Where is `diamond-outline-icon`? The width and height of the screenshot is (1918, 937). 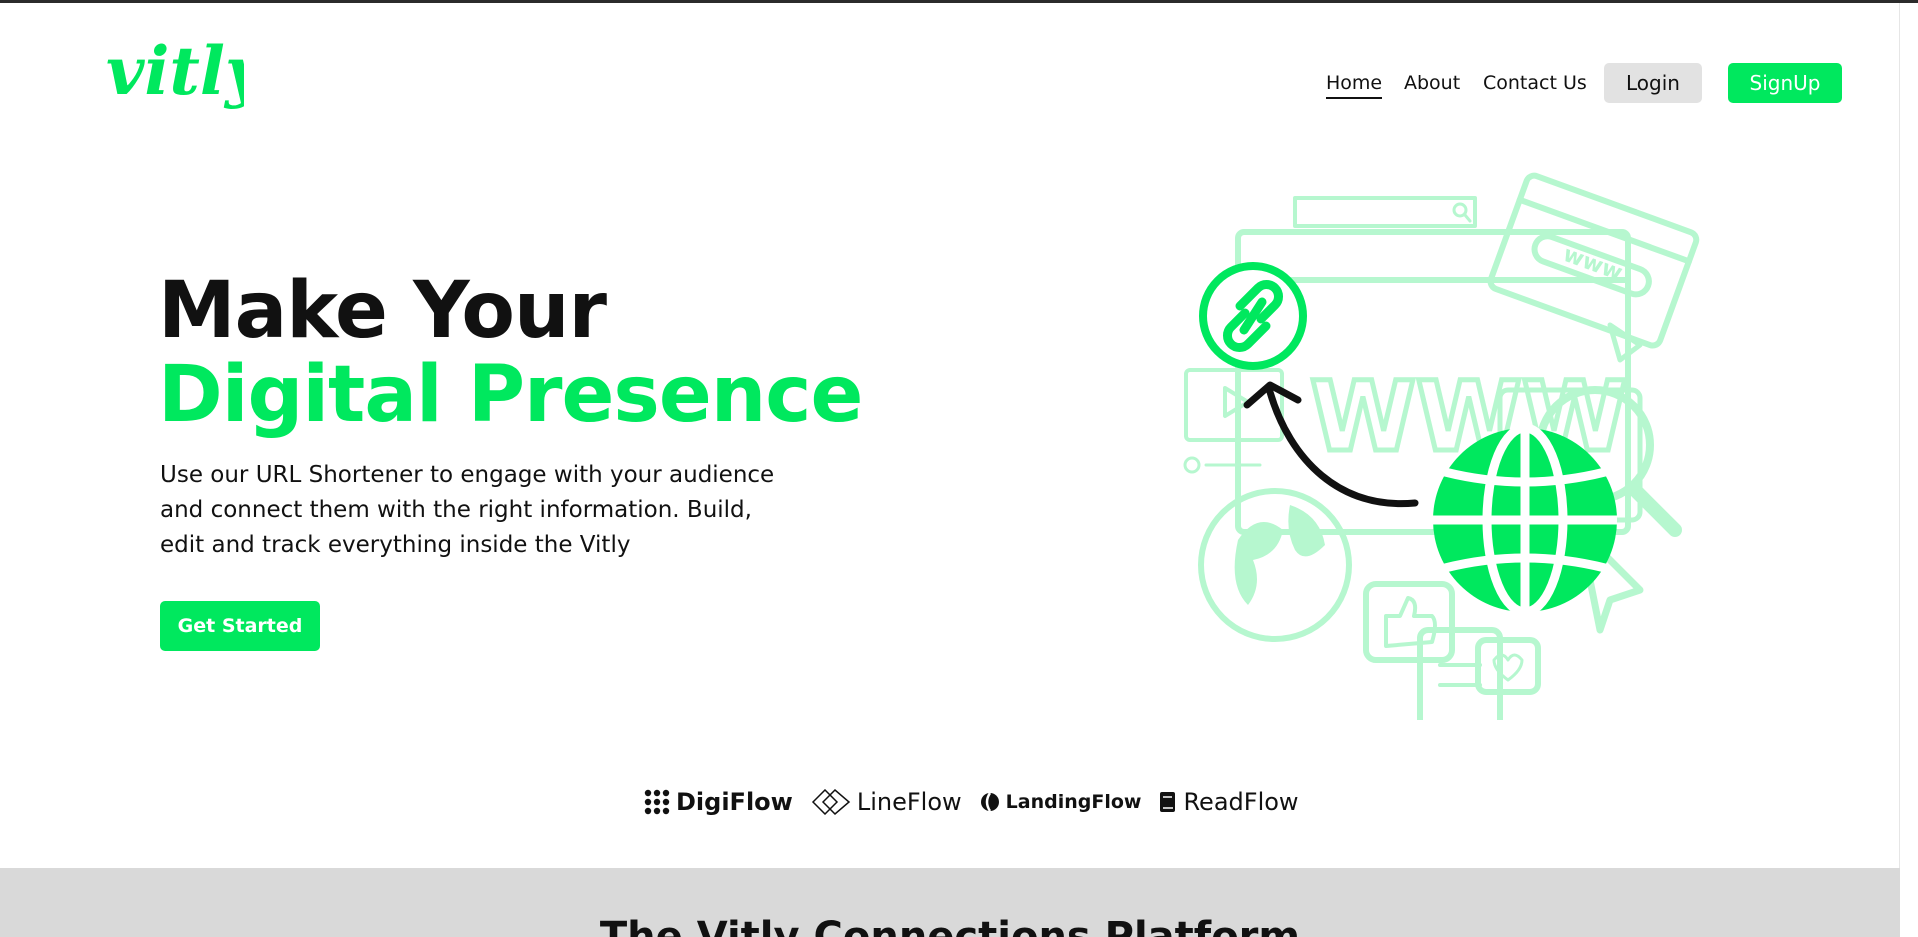 diamond-outline-icon is located at coordinates (830, 802).